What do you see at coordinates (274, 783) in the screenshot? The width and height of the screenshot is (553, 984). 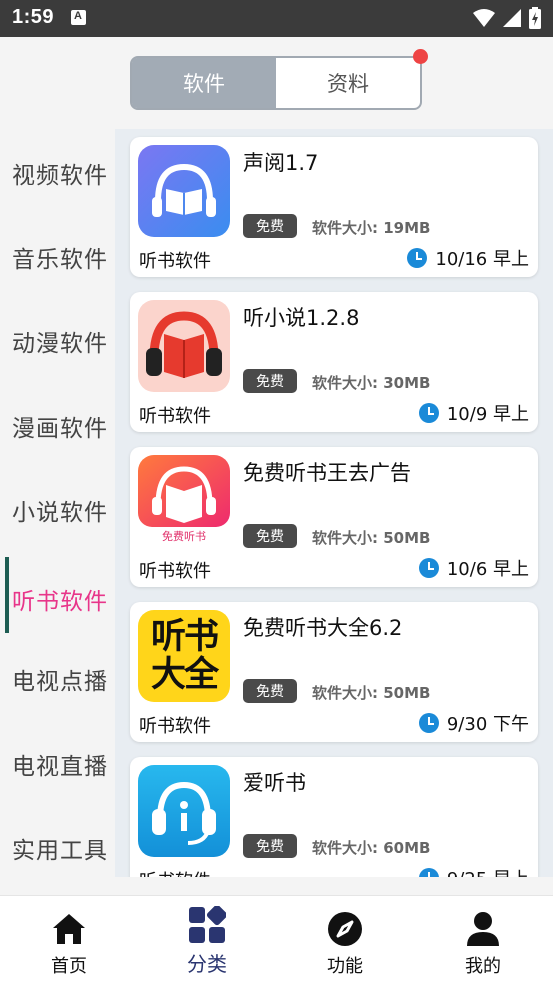 I see `app-title: 爱听书` at bounding box center [274, 783].